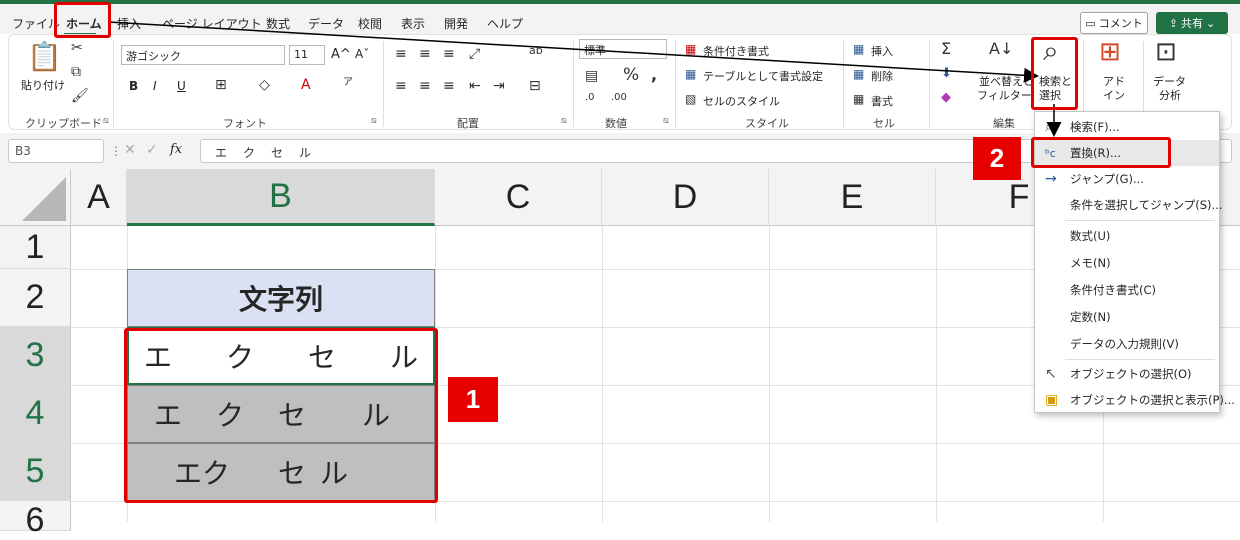  What do you see at coordinates (1127, 290) in the screenshot?
I see `menu-item-conditional-formatting: 条件付き書式(C)` at bounding box center [1127, 290].